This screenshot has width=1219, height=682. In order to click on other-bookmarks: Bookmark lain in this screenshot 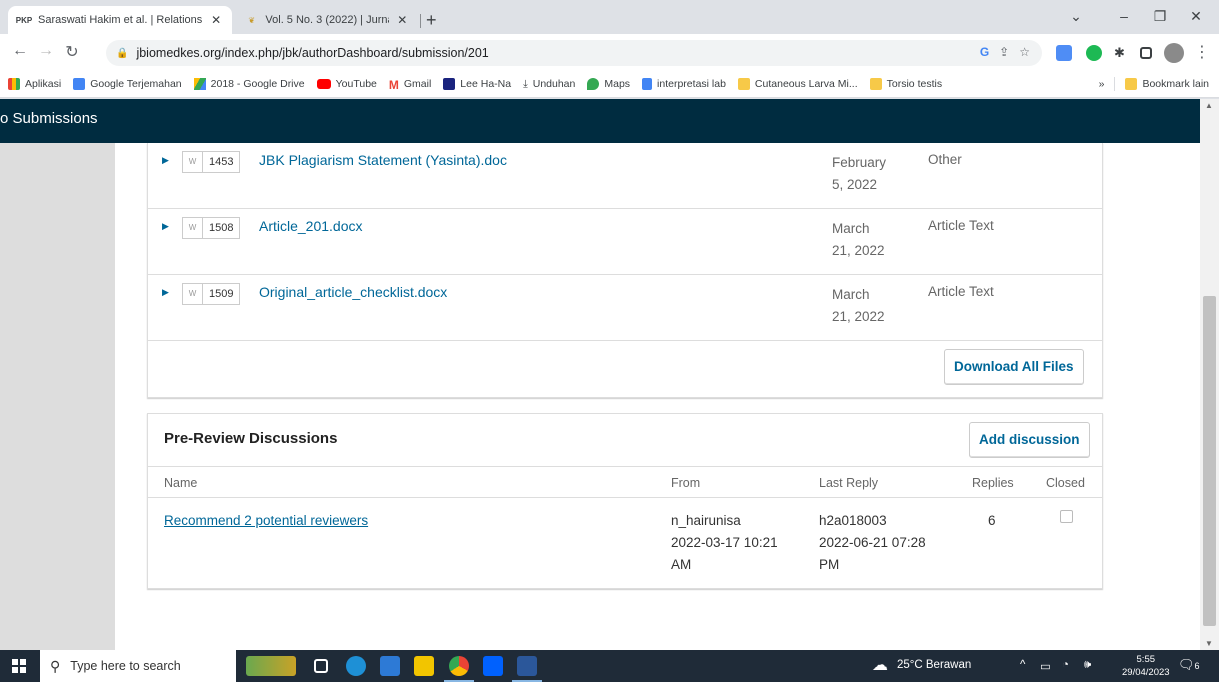, I will do `click(1175, 84)`.